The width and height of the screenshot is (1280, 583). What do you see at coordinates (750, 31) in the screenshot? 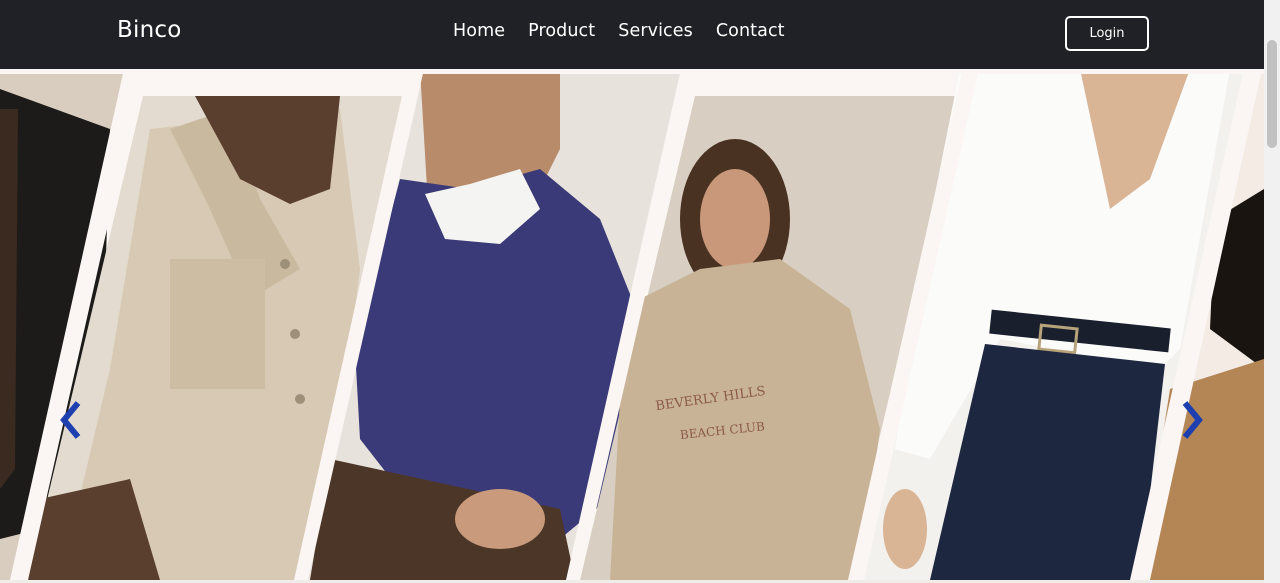
I see `nav-contact: Contact` at bounding box center [750, 31].